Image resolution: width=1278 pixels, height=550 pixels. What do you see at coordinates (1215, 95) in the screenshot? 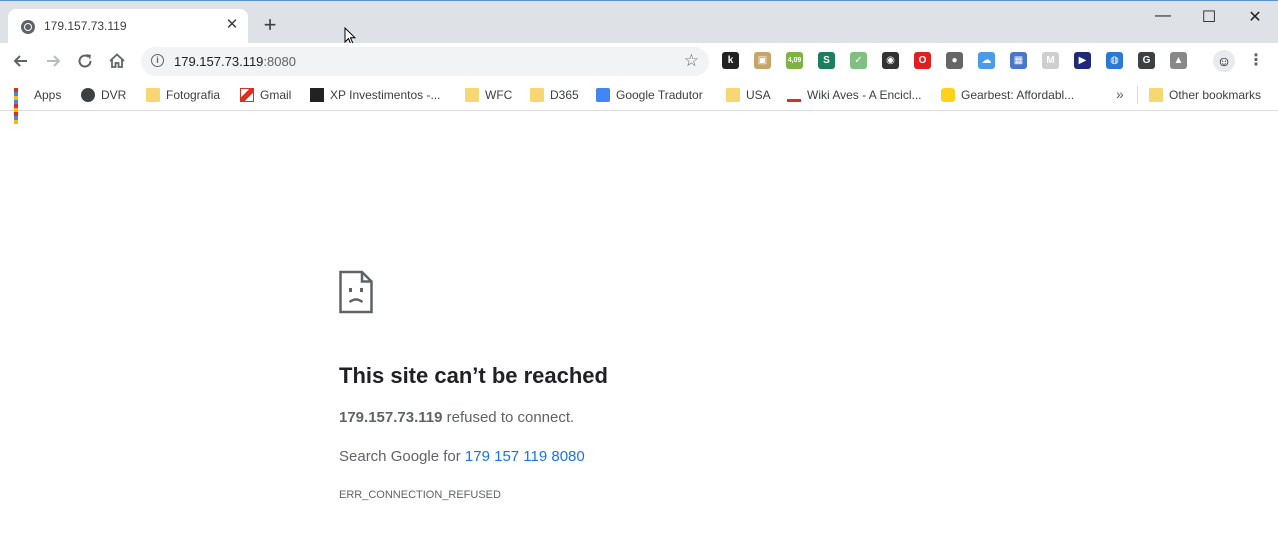
I see `other-bookmarks-label: Other bookmarks` at bounding box center [1215, 95].